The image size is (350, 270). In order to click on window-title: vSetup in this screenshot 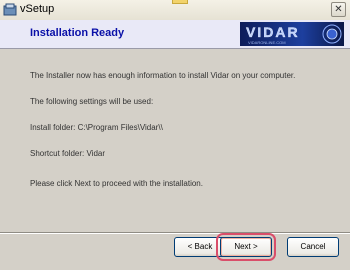, I will do `click(37, 9)`.